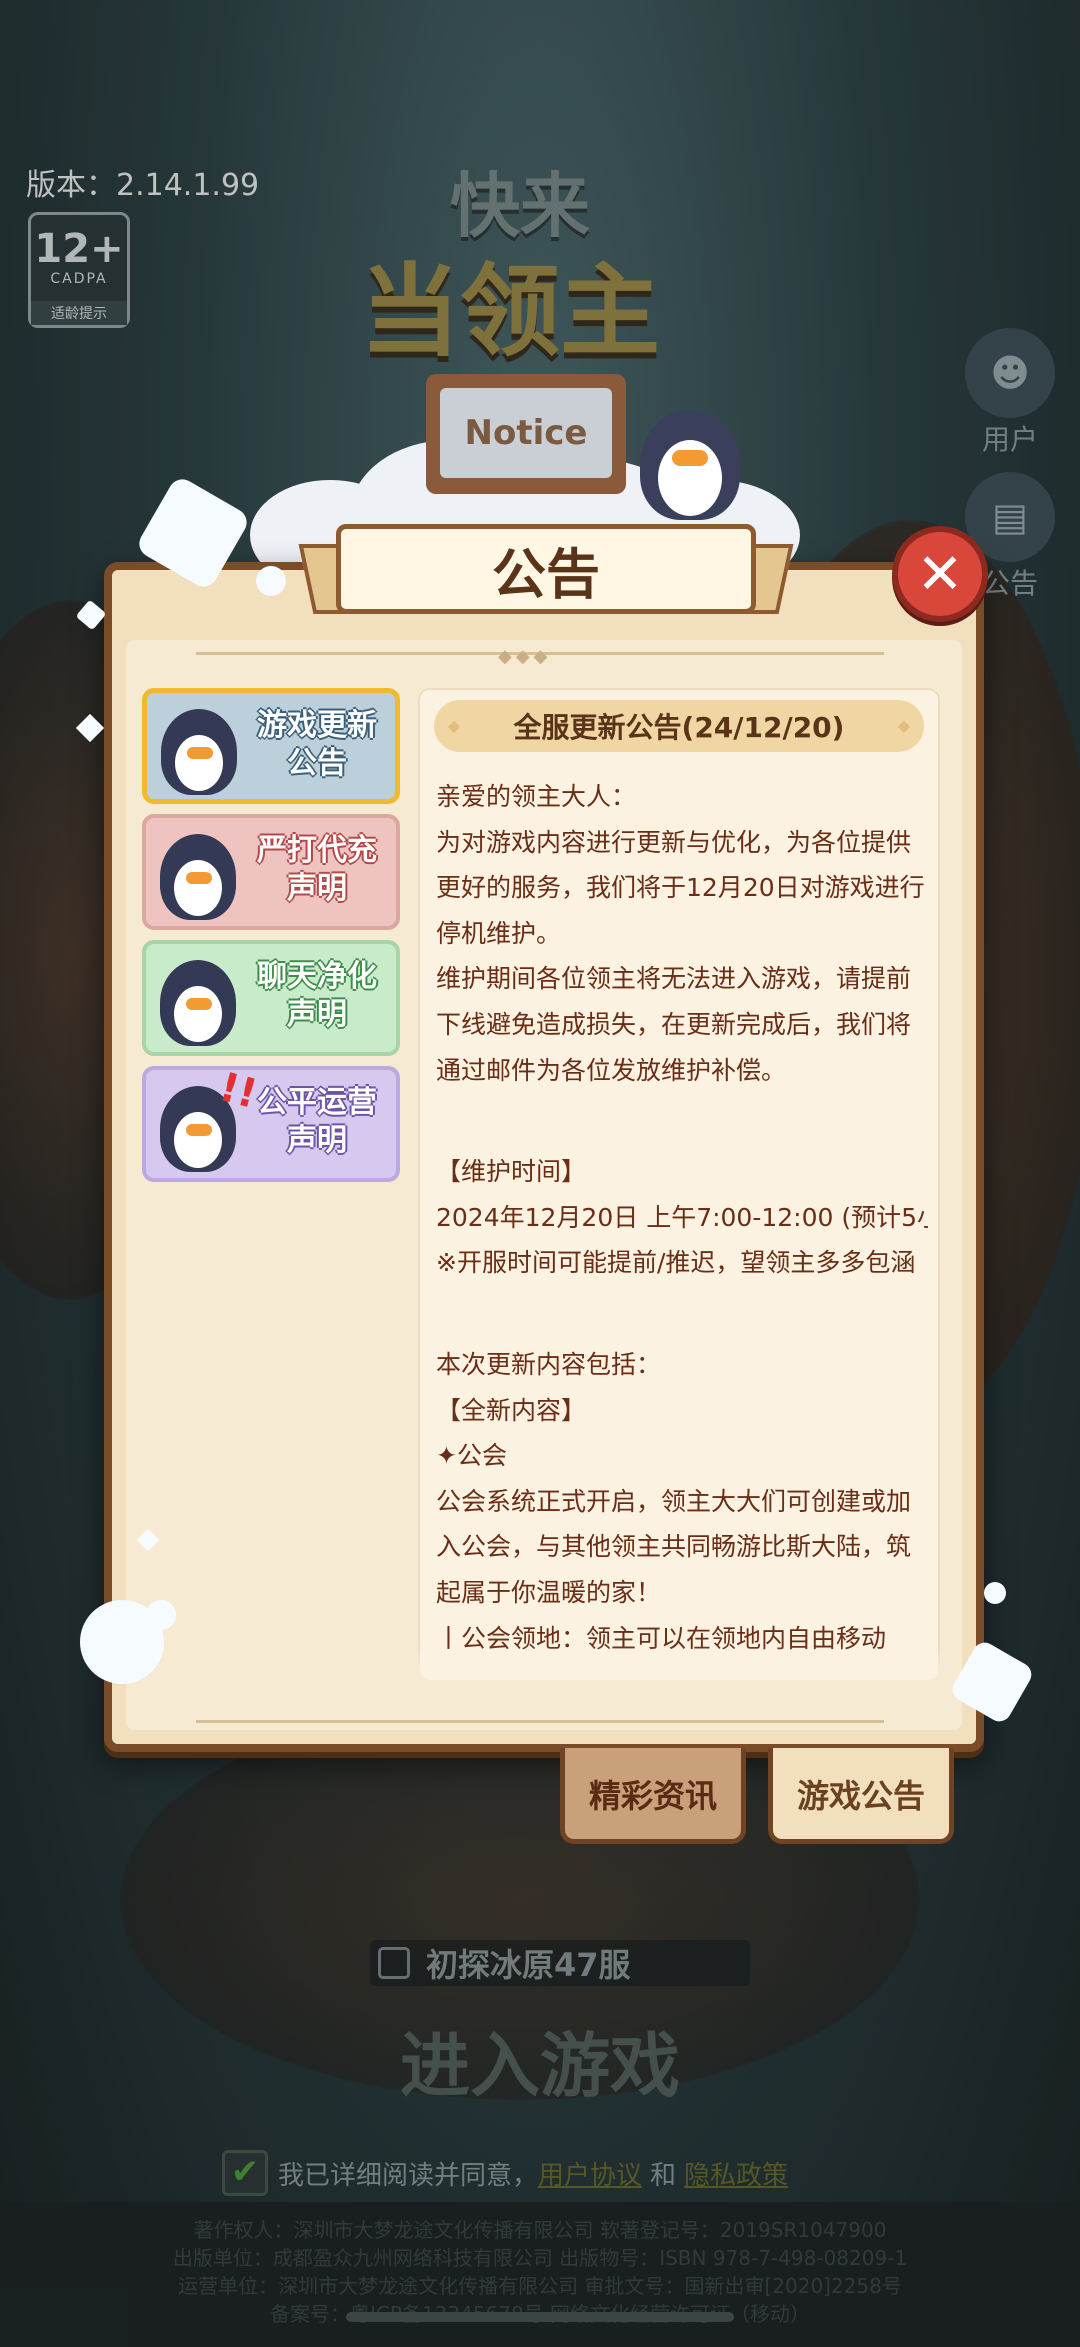 Image resolution: width=1080 pixels, height=2347 pixels. I want to click on notice-line: 本次更新内容包括：, so click(549, 1364).